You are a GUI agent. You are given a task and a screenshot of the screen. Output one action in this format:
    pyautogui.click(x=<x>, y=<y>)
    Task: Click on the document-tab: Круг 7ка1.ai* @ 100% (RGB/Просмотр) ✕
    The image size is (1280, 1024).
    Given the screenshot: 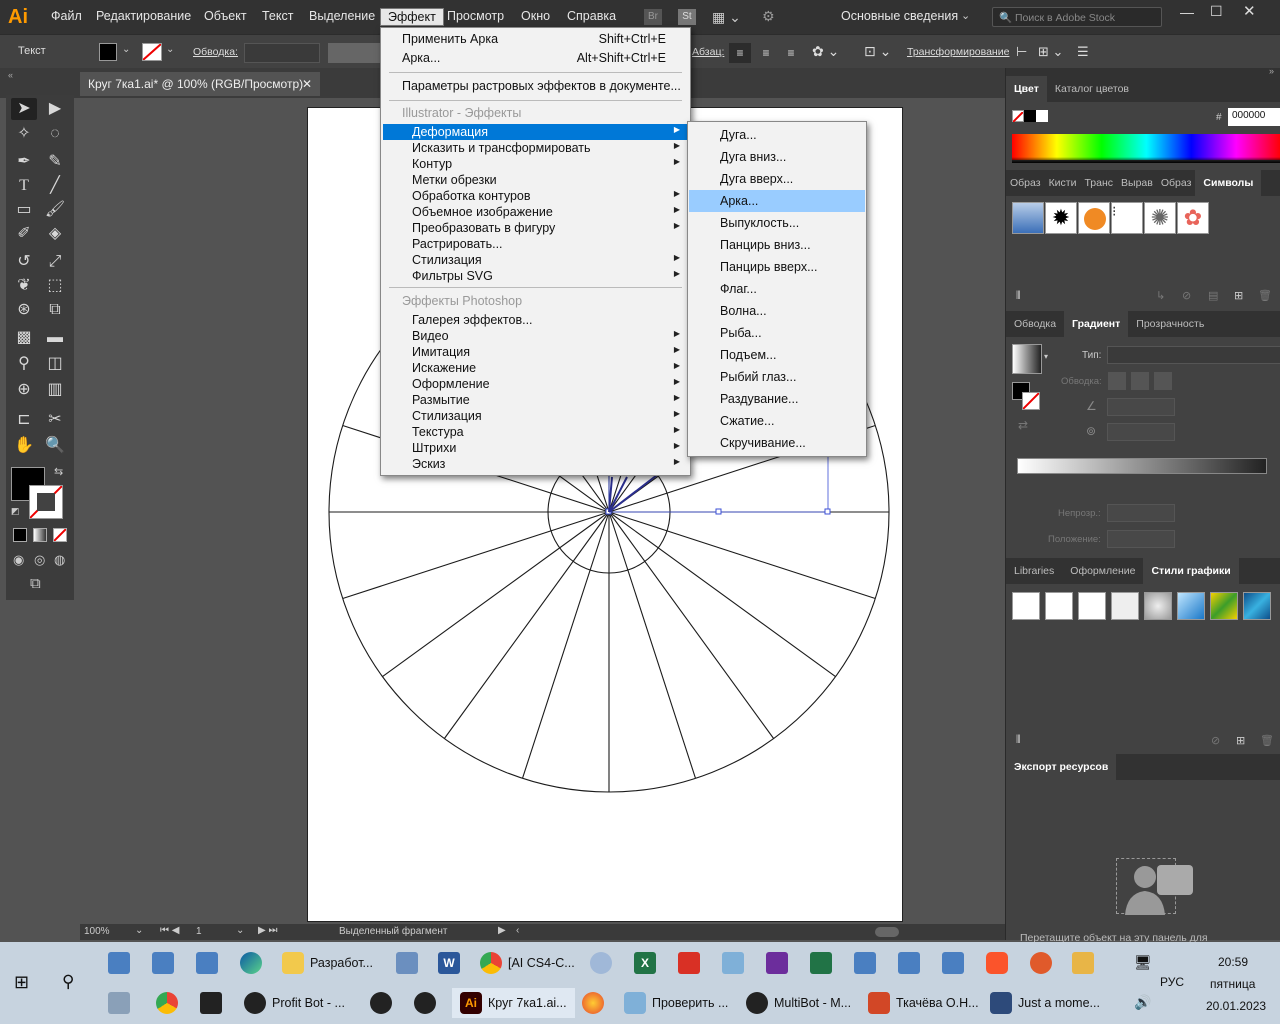 What is the action you would take?
    pyautogui.click(x=200, y=84)
    